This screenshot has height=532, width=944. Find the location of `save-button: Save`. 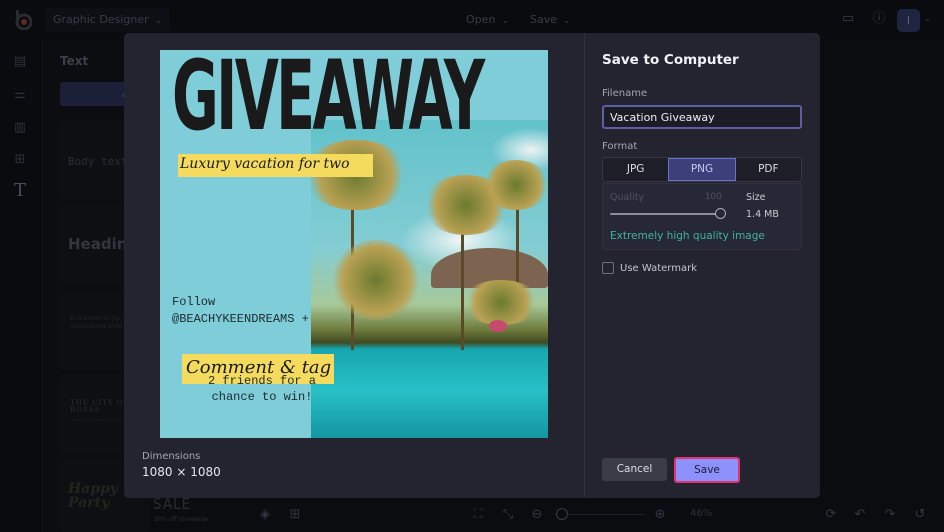

save-button: Save is located at coordinates (707, 470).